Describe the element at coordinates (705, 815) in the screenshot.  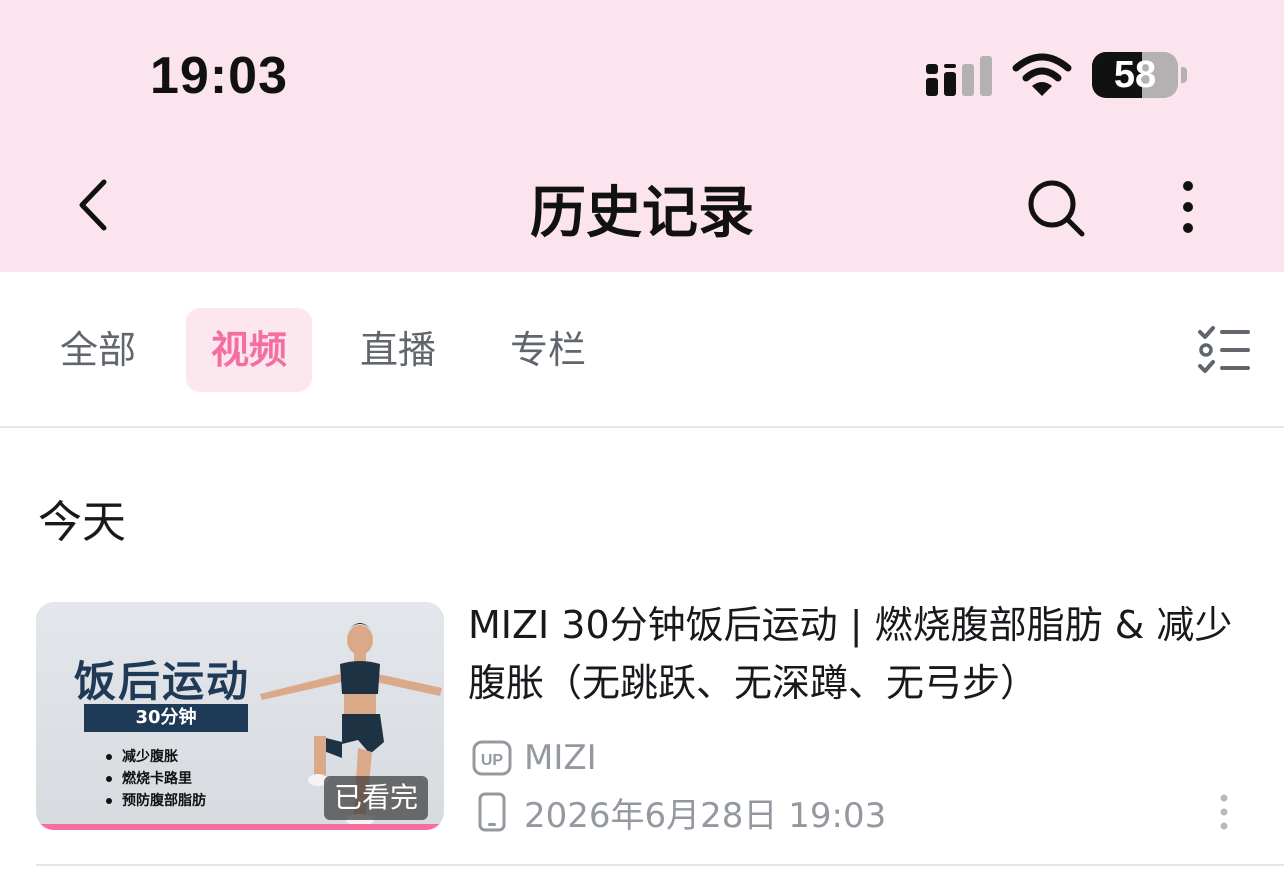
I see `watch-timestamp: 2026年6月28日 19:03` at that location.